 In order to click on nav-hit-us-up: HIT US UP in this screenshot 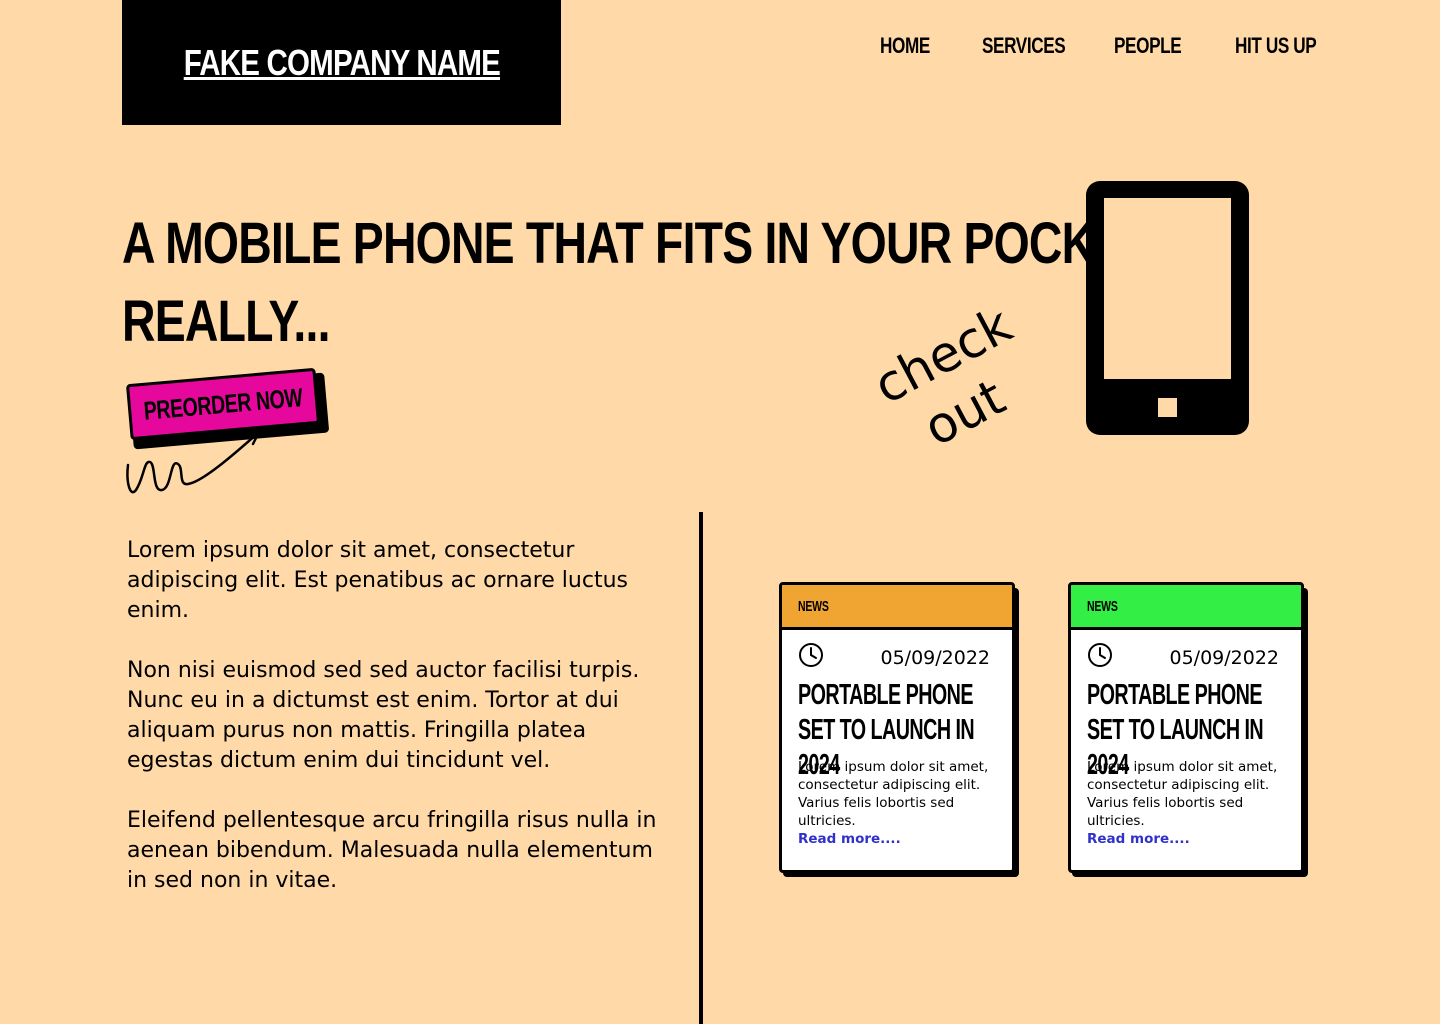, I will do `click(1276, 46)`.